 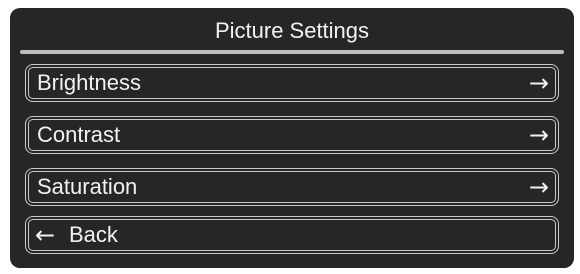 I want to click on screen-title: Picture Settings, so click(x=292, y=30).